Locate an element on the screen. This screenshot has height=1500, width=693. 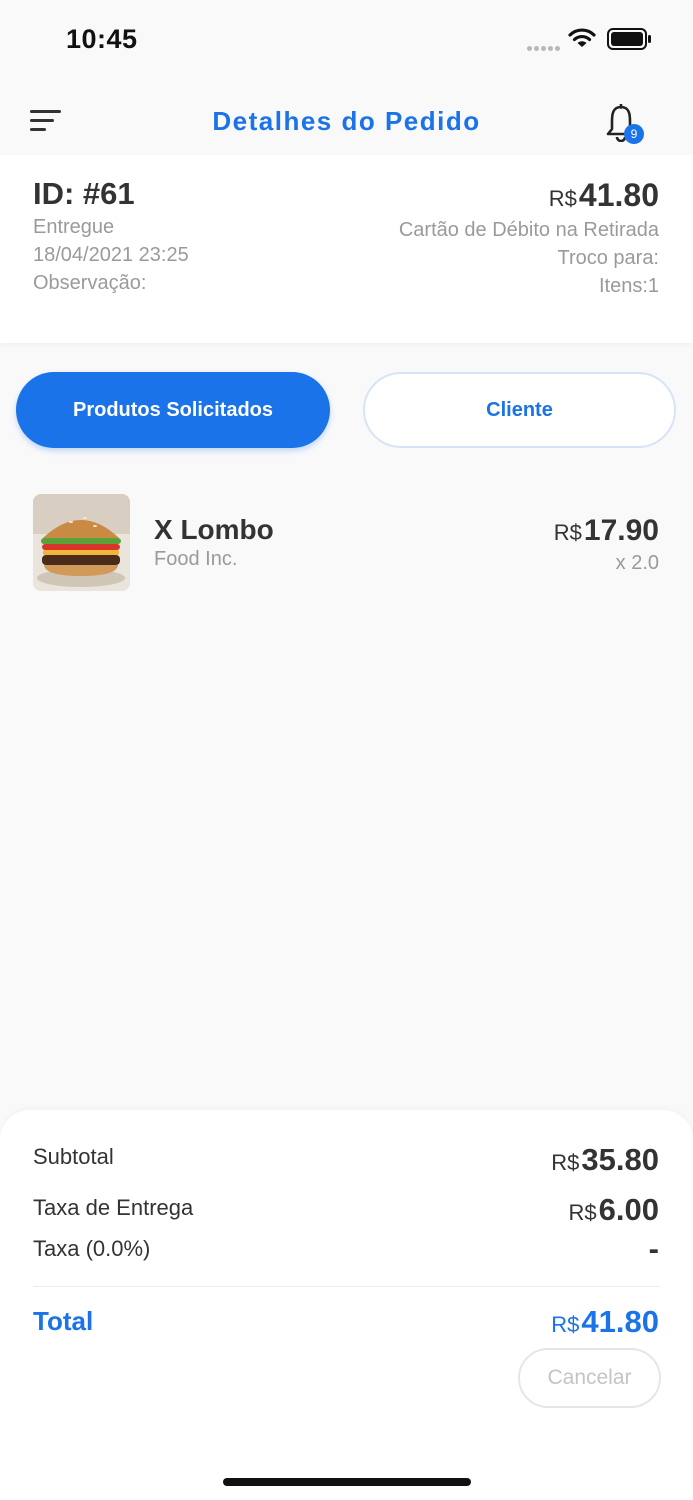
total-label: Total is located at coordinates (63, 1321).